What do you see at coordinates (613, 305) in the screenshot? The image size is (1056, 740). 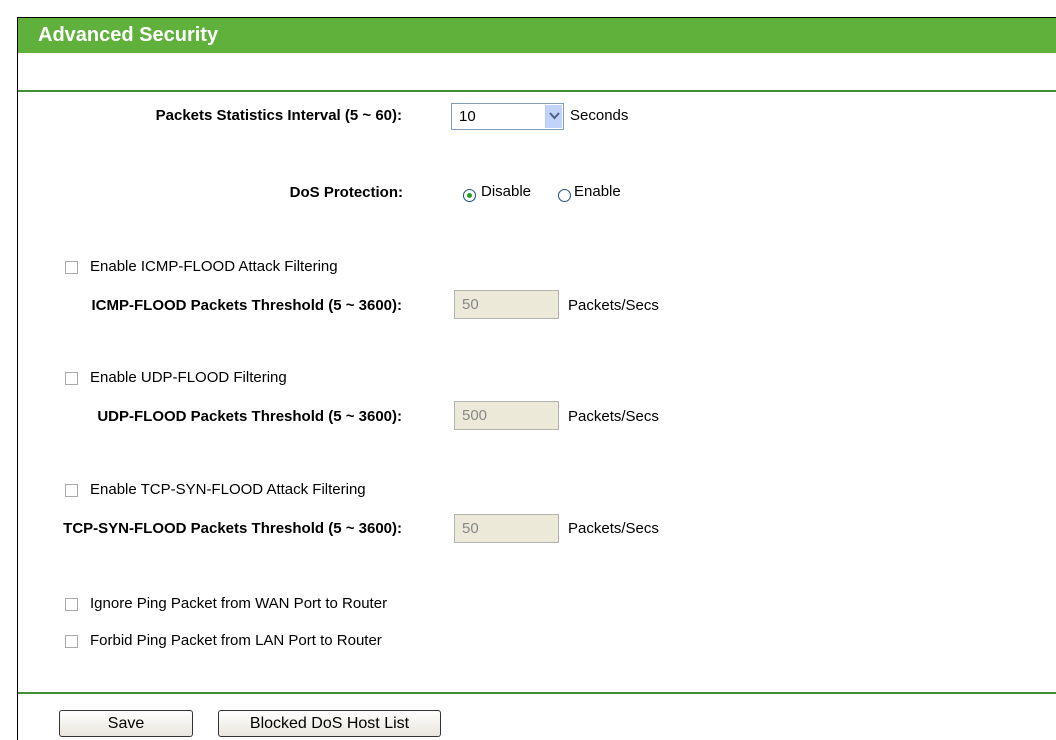 I see `icmp-unit: Packets/Secs` at bounding box center [613, 305].